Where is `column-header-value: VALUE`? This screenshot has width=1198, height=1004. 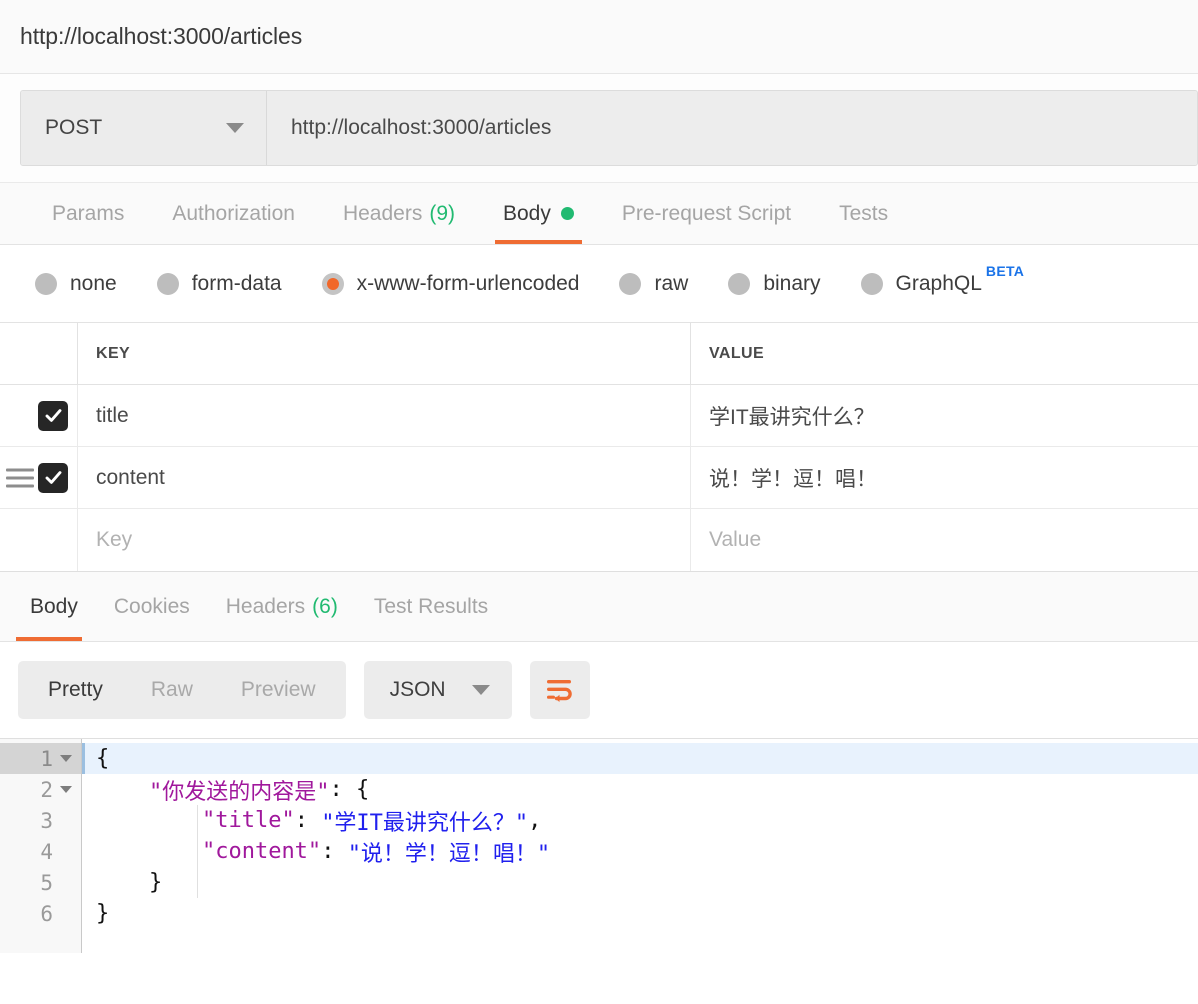 column-header-value: VALUE is located at coordinates (737, 353).